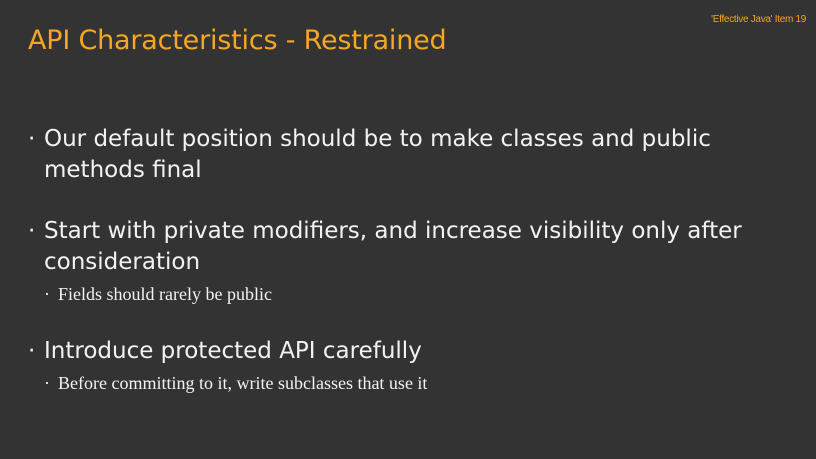  What do you see at coordinates (165, 294) in the screenshot?
I see `sub-bullet-text: Fields should rarely be public` at bounding box center [165, 294].